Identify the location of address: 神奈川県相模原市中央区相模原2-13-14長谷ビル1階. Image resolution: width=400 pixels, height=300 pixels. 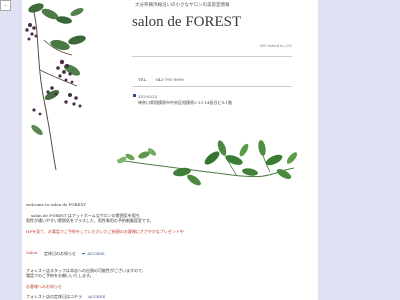
(185, 102).